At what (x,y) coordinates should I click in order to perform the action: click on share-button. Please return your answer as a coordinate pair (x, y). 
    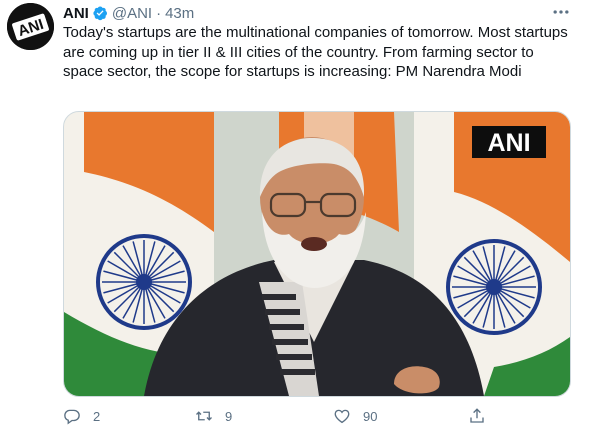
    Looking at the image, I should click on (477, 416).